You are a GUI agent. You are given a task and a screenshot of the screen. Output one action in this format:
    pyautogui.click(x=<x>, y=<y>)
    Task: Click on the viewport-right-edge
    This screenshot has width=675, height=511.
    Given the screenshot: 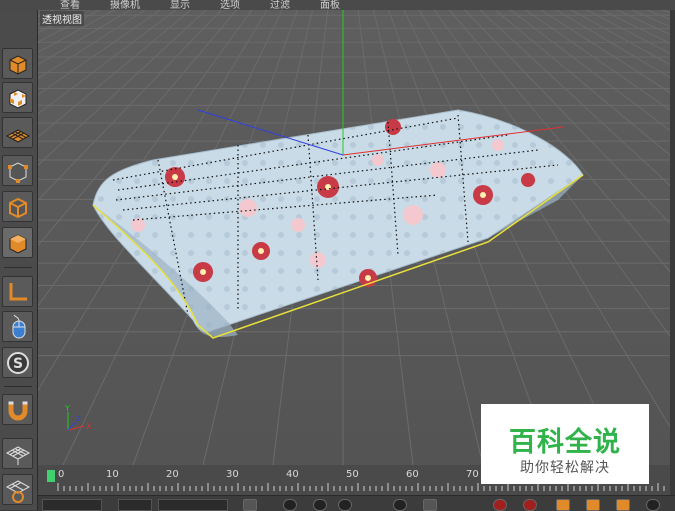 What is the action you would take?
    pyautogui.click(x=672, y=252)
    